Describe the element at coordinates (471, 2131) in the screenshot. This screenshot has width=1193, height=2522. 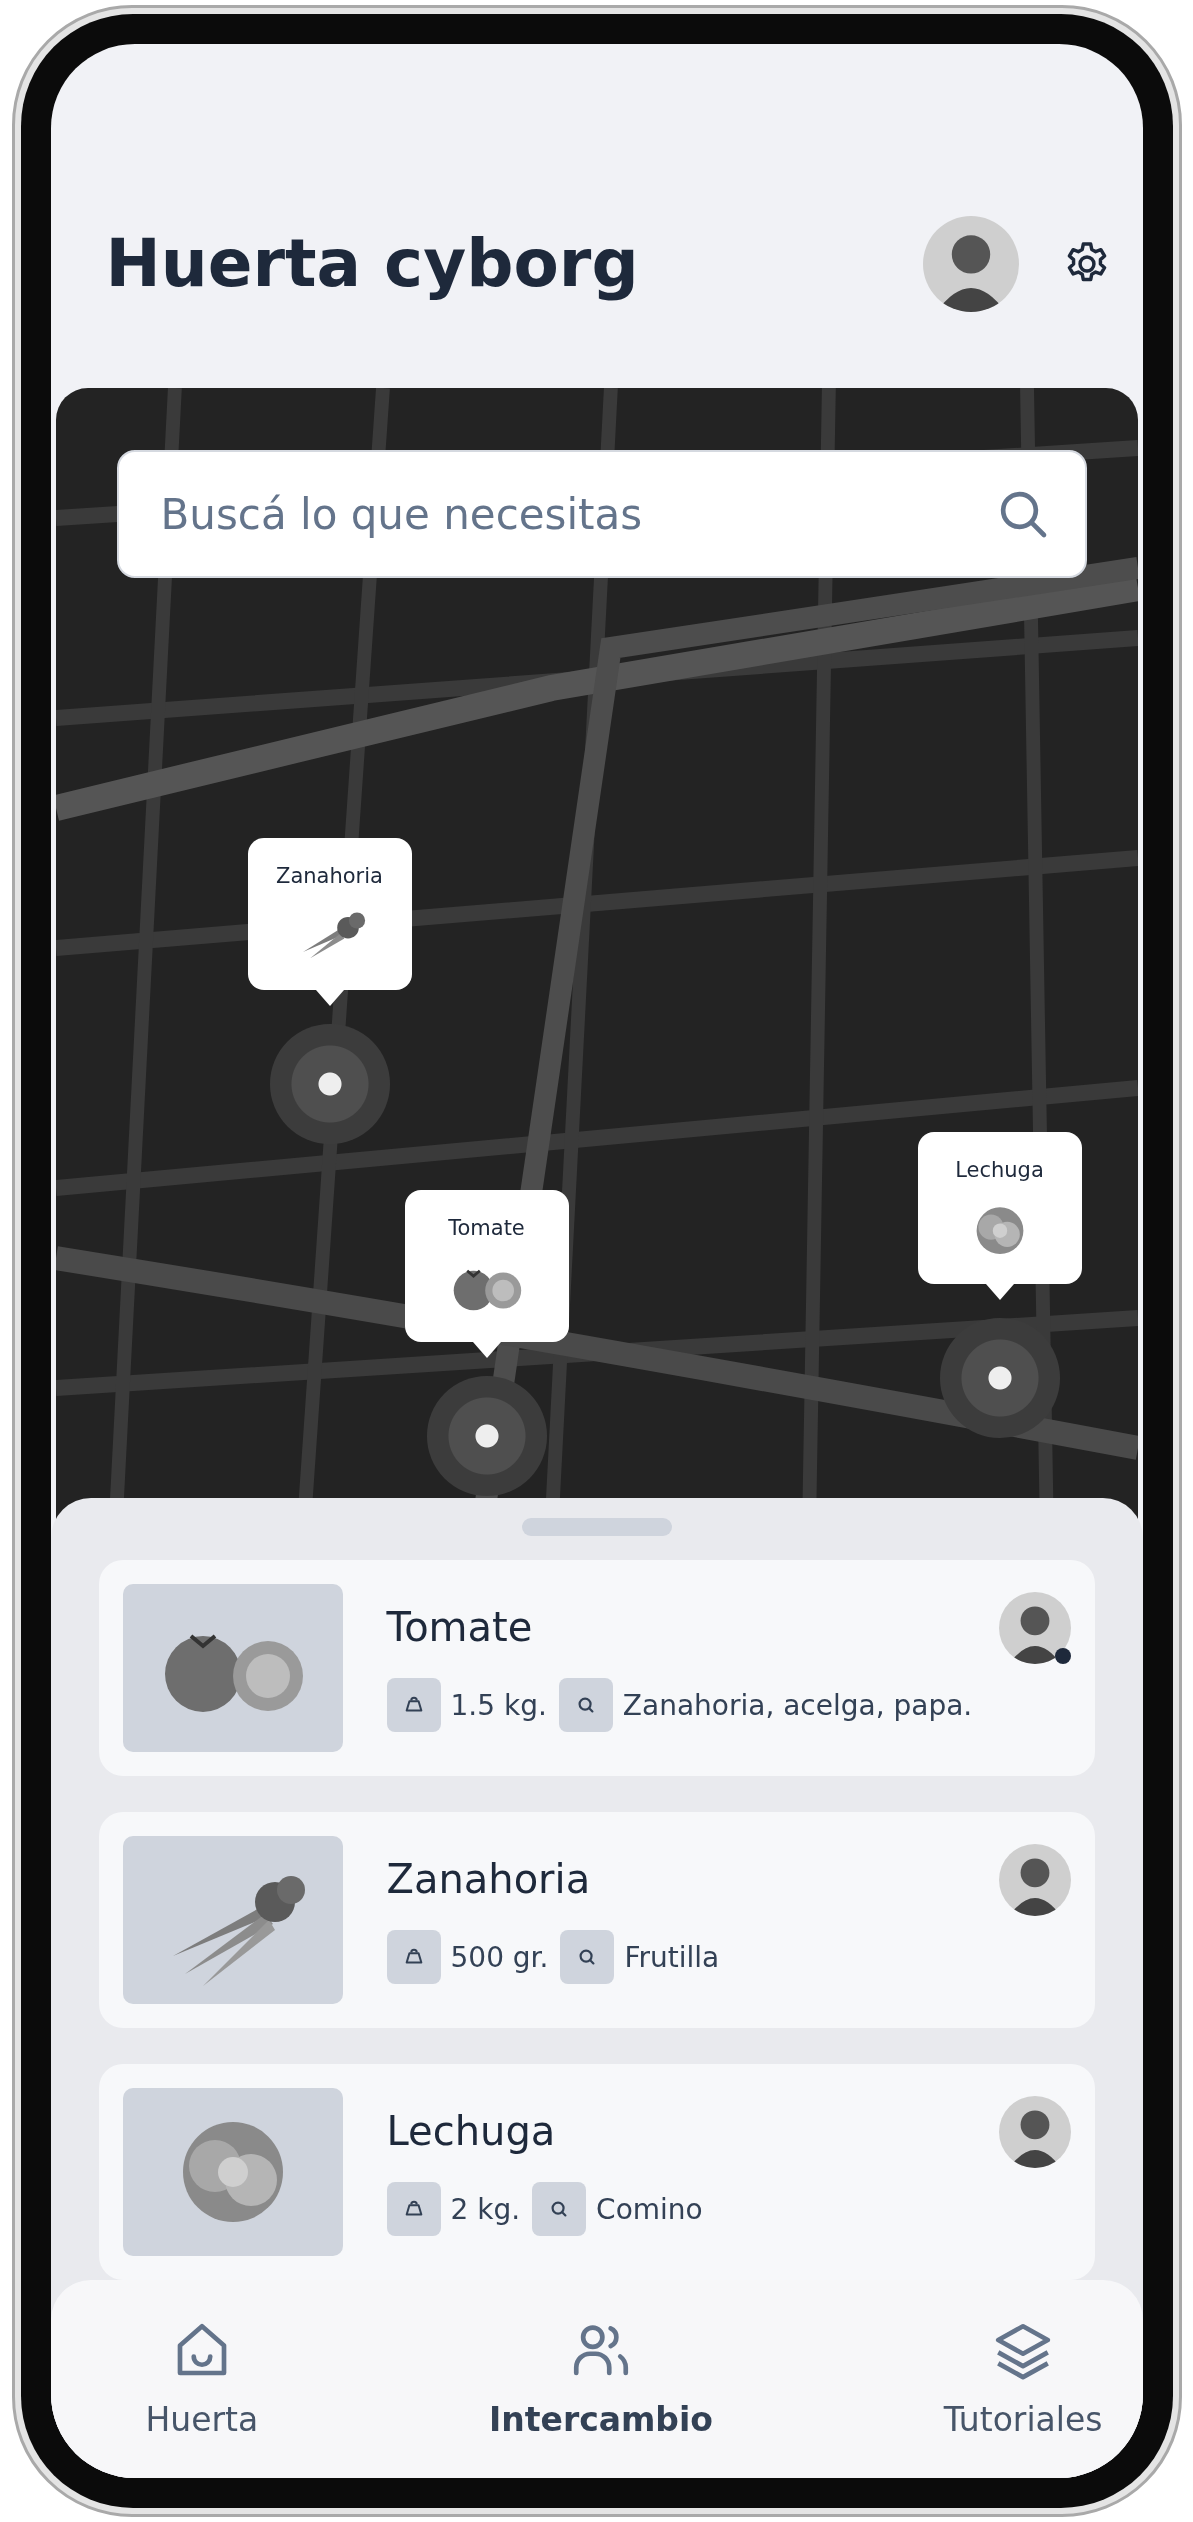
I see `item-name: Lechuga` at that location.